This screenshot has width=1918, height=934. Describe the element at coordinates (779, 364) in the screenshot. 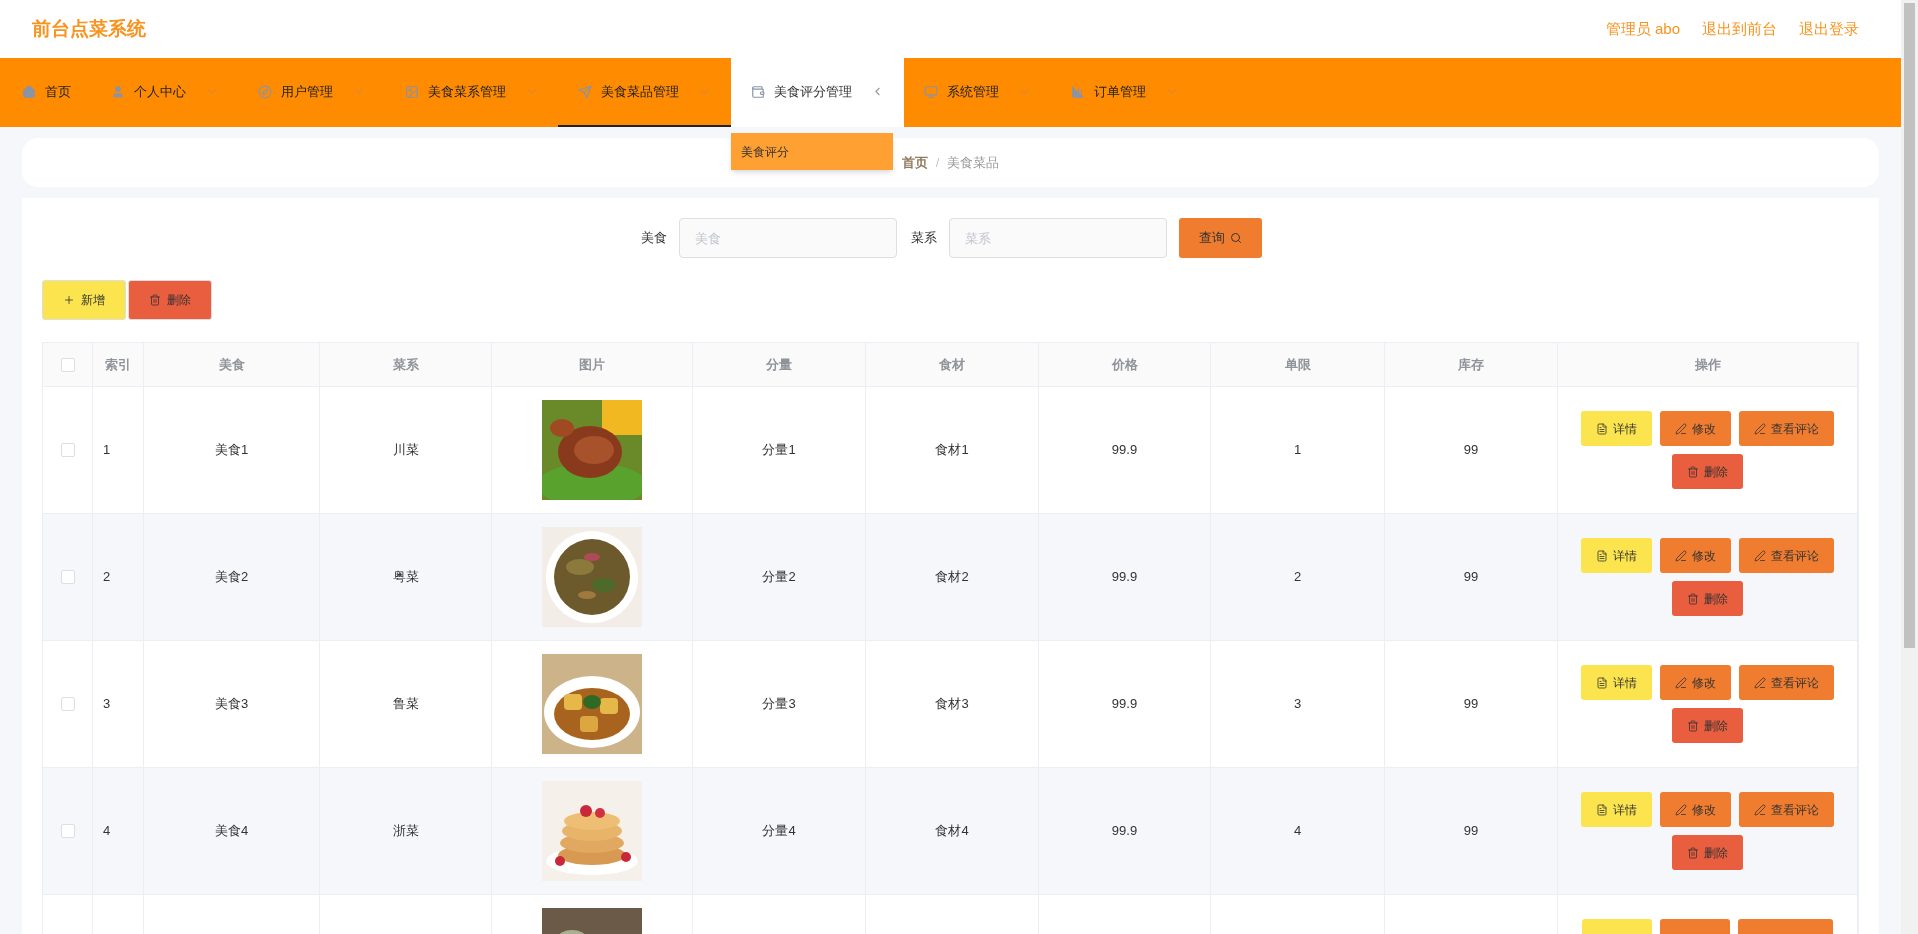

I see `column-header: 分量` at that location.